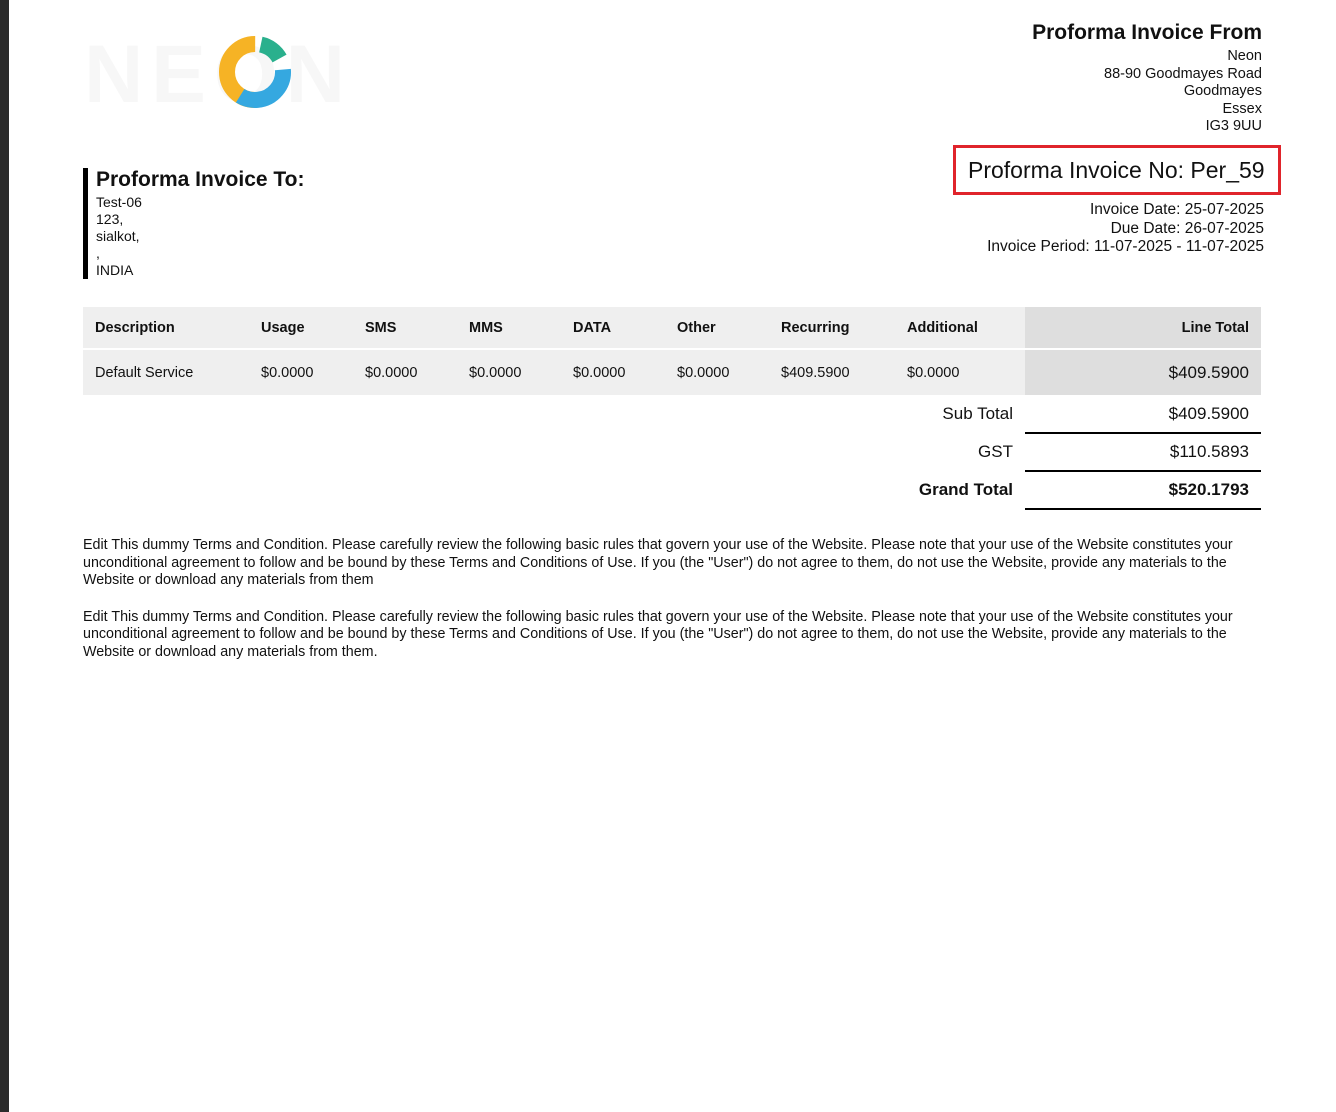 The height and width of the screenshot is (1112, 1336). Describe the element at coordinates (509, 328) in the screenshot. I see `col-mms: MMS` at that location.